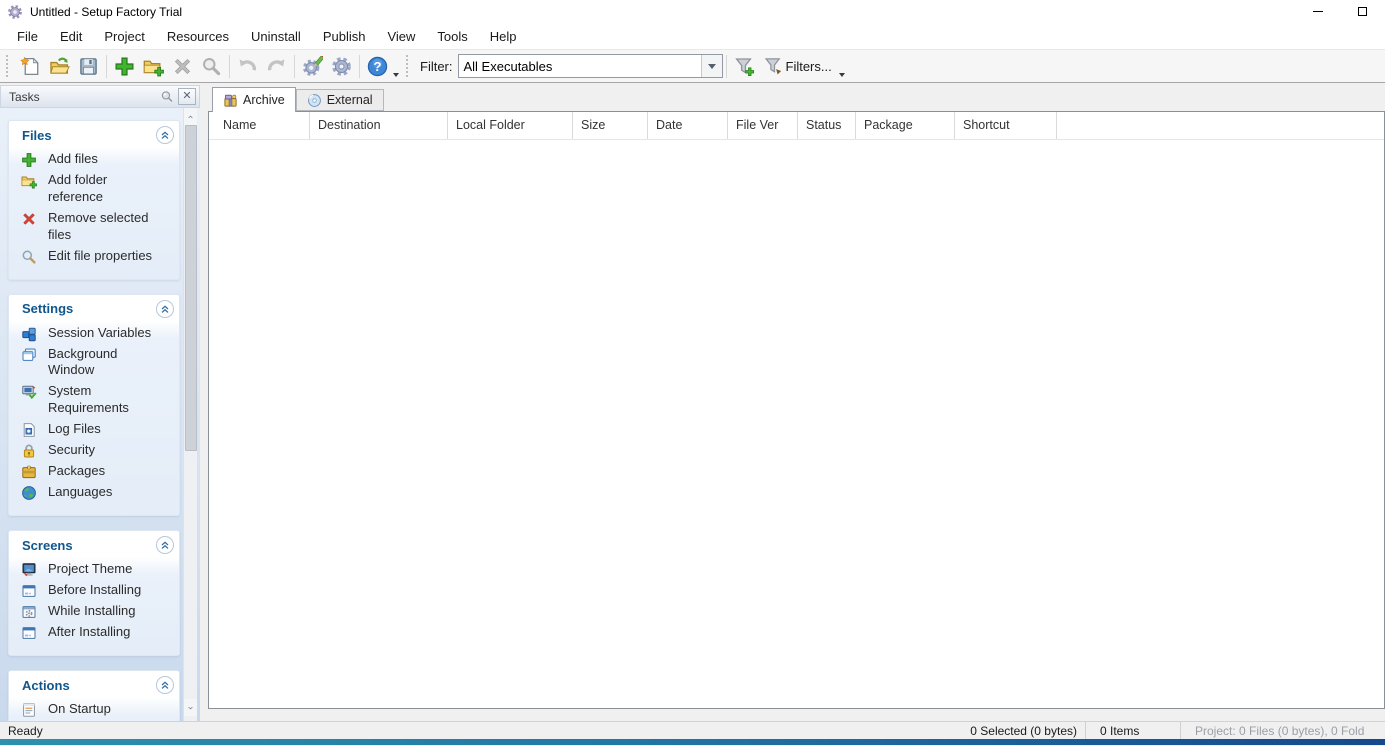 The width and height of the screenshot is (1385, 746). I want to click on filter-toolbar-grip, so click(408, 66).